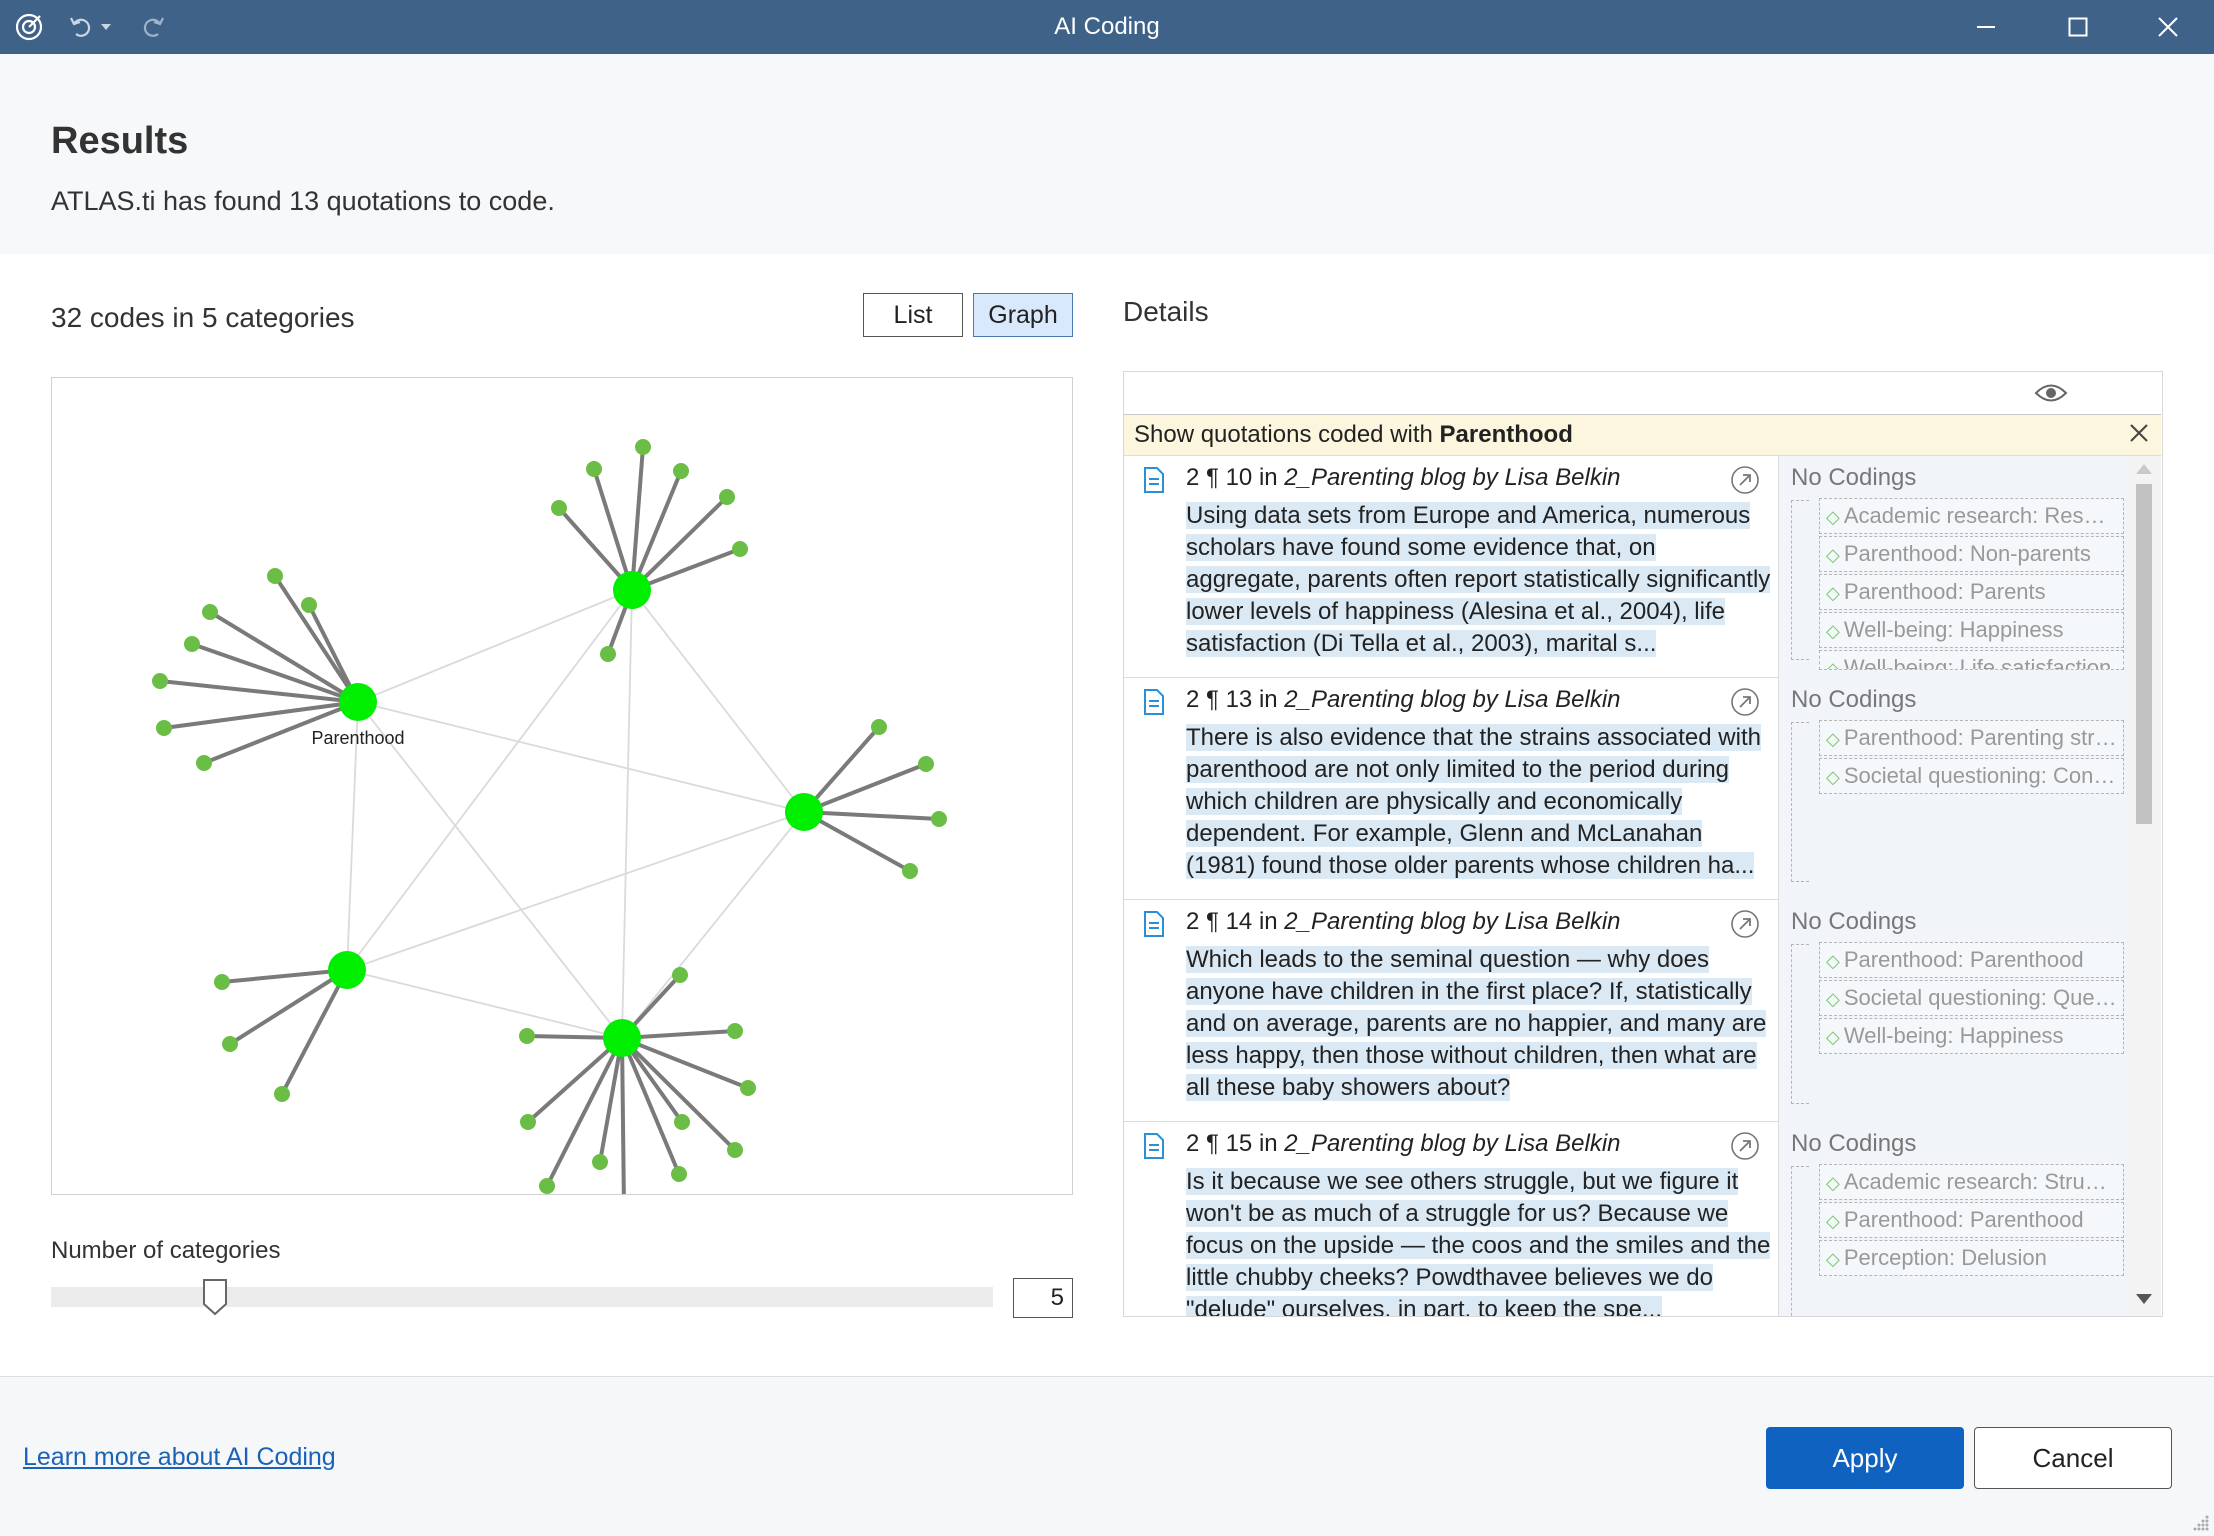 The image size is (2214, 1536). I want to click on categories-slider-track, so click(522, 1297).